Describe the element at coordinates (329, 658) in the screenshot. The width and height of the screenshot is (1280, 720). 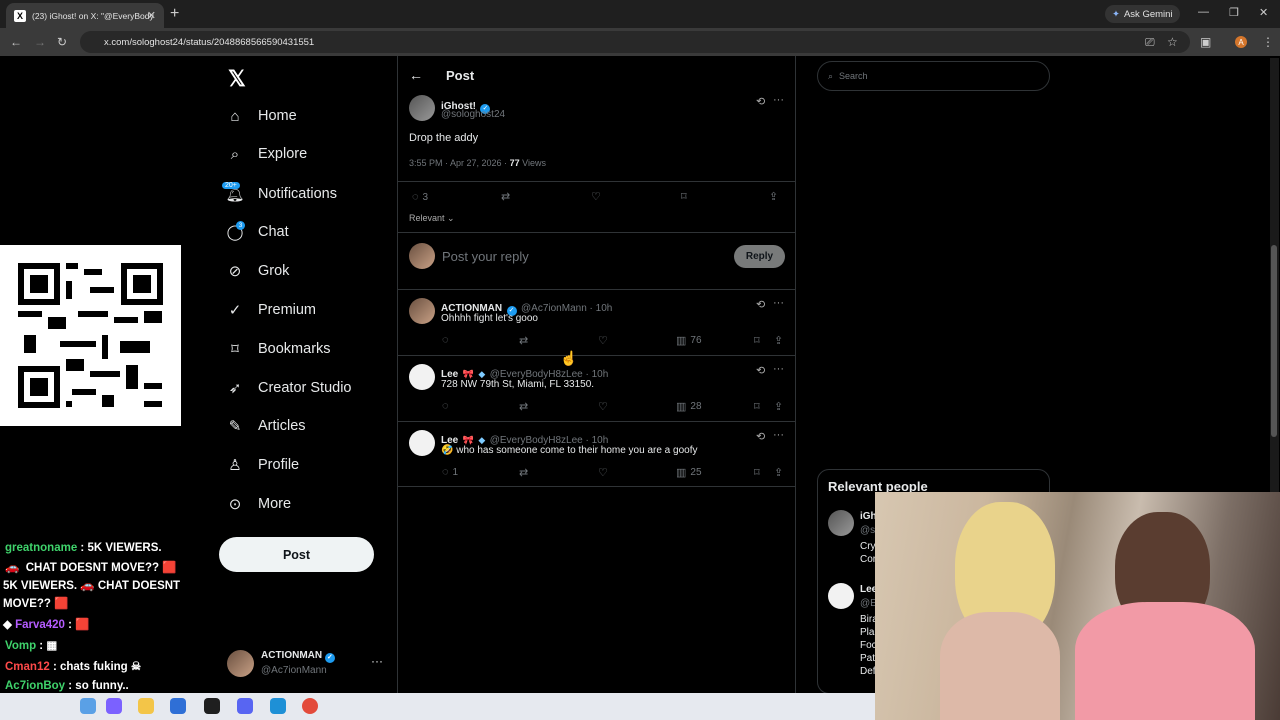
I see `verified-icon: ✓` at that location.